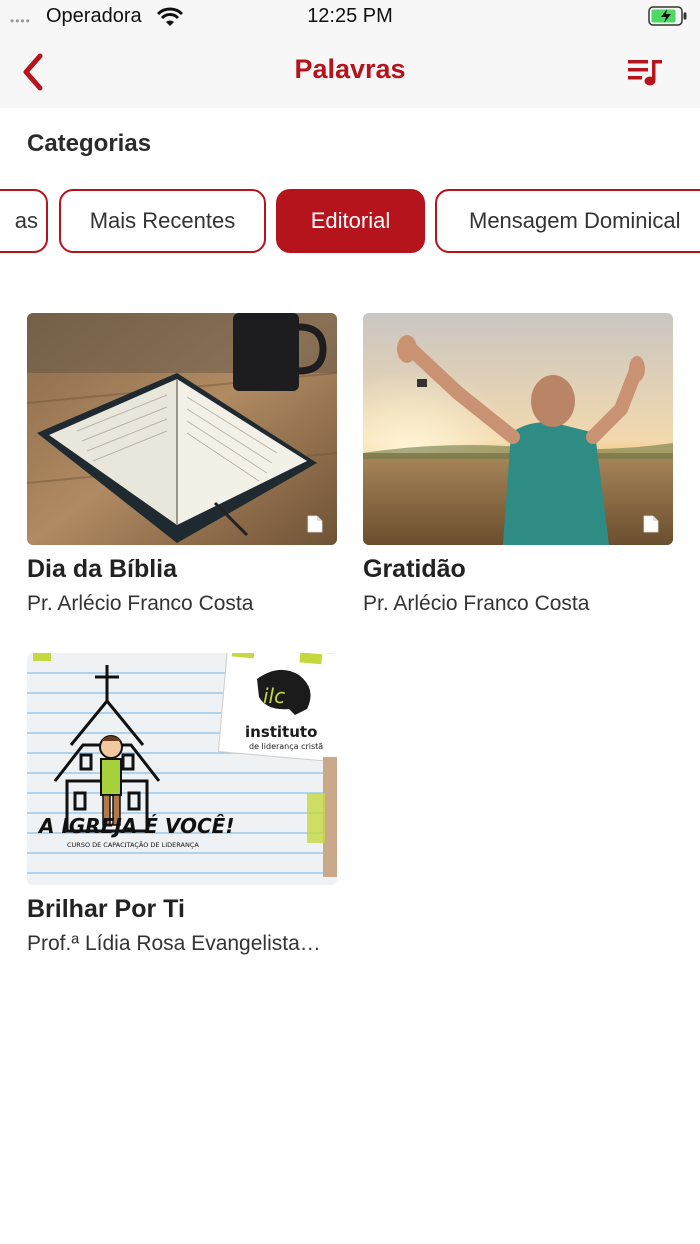  I want to click on categories-heading: Categorias, so click(89, 143).